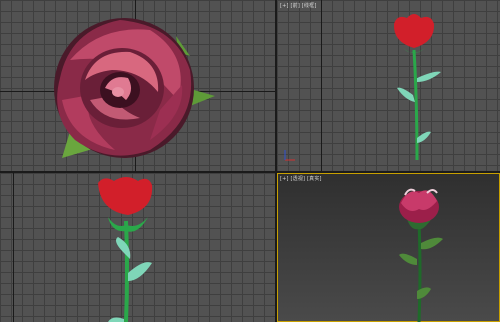 The width and height of the screenshot is (500, 322). Describe the element at coordinates (125, 249) in the screenshot. I see `rose-left-view` at that location.